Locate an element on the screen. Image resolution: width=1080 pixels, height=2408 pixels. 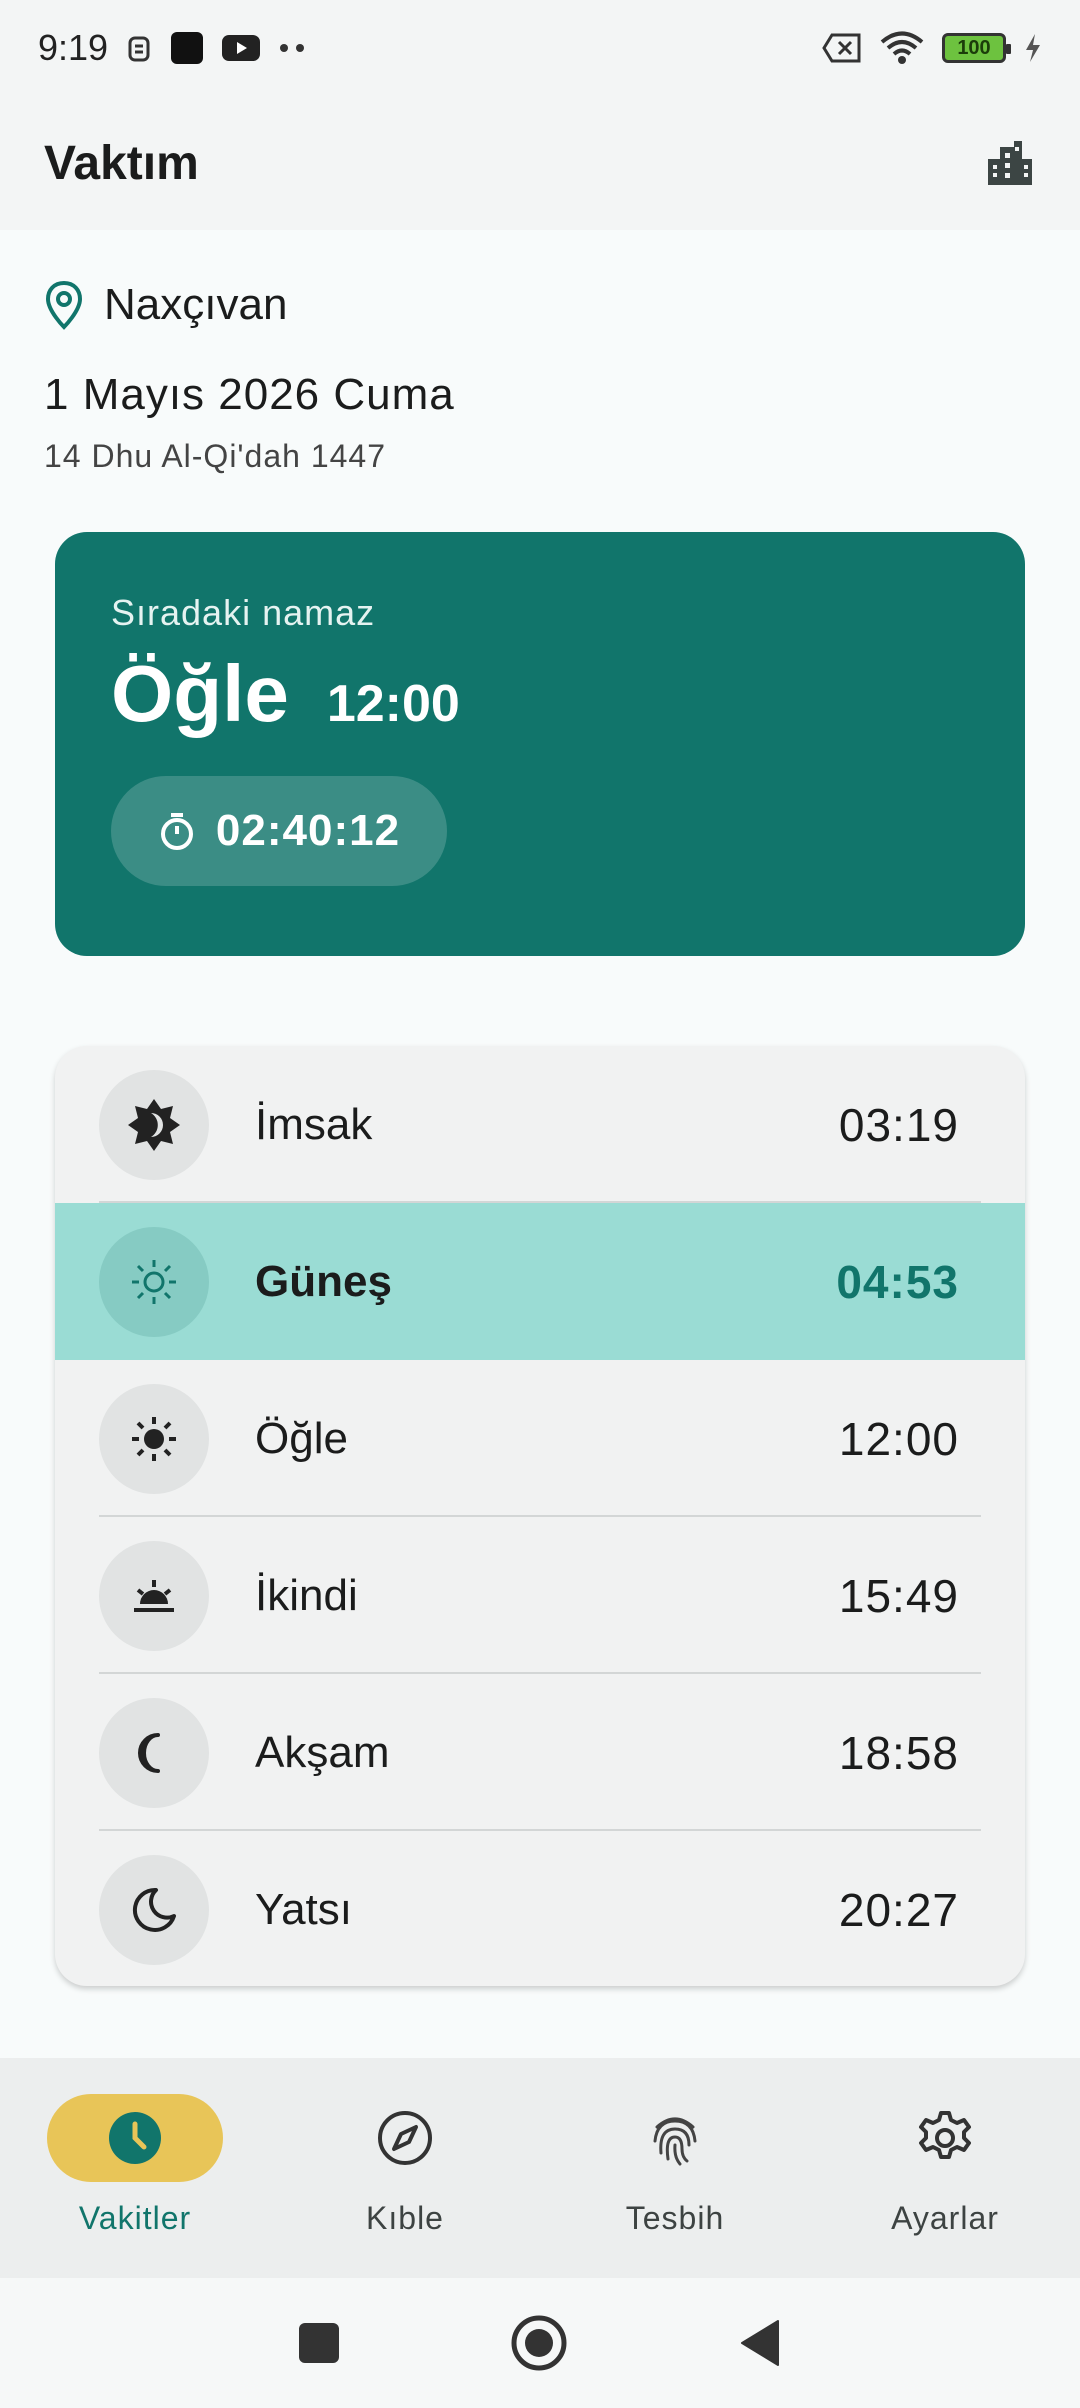
location-pin-icon is located at coordinates (64, 305).